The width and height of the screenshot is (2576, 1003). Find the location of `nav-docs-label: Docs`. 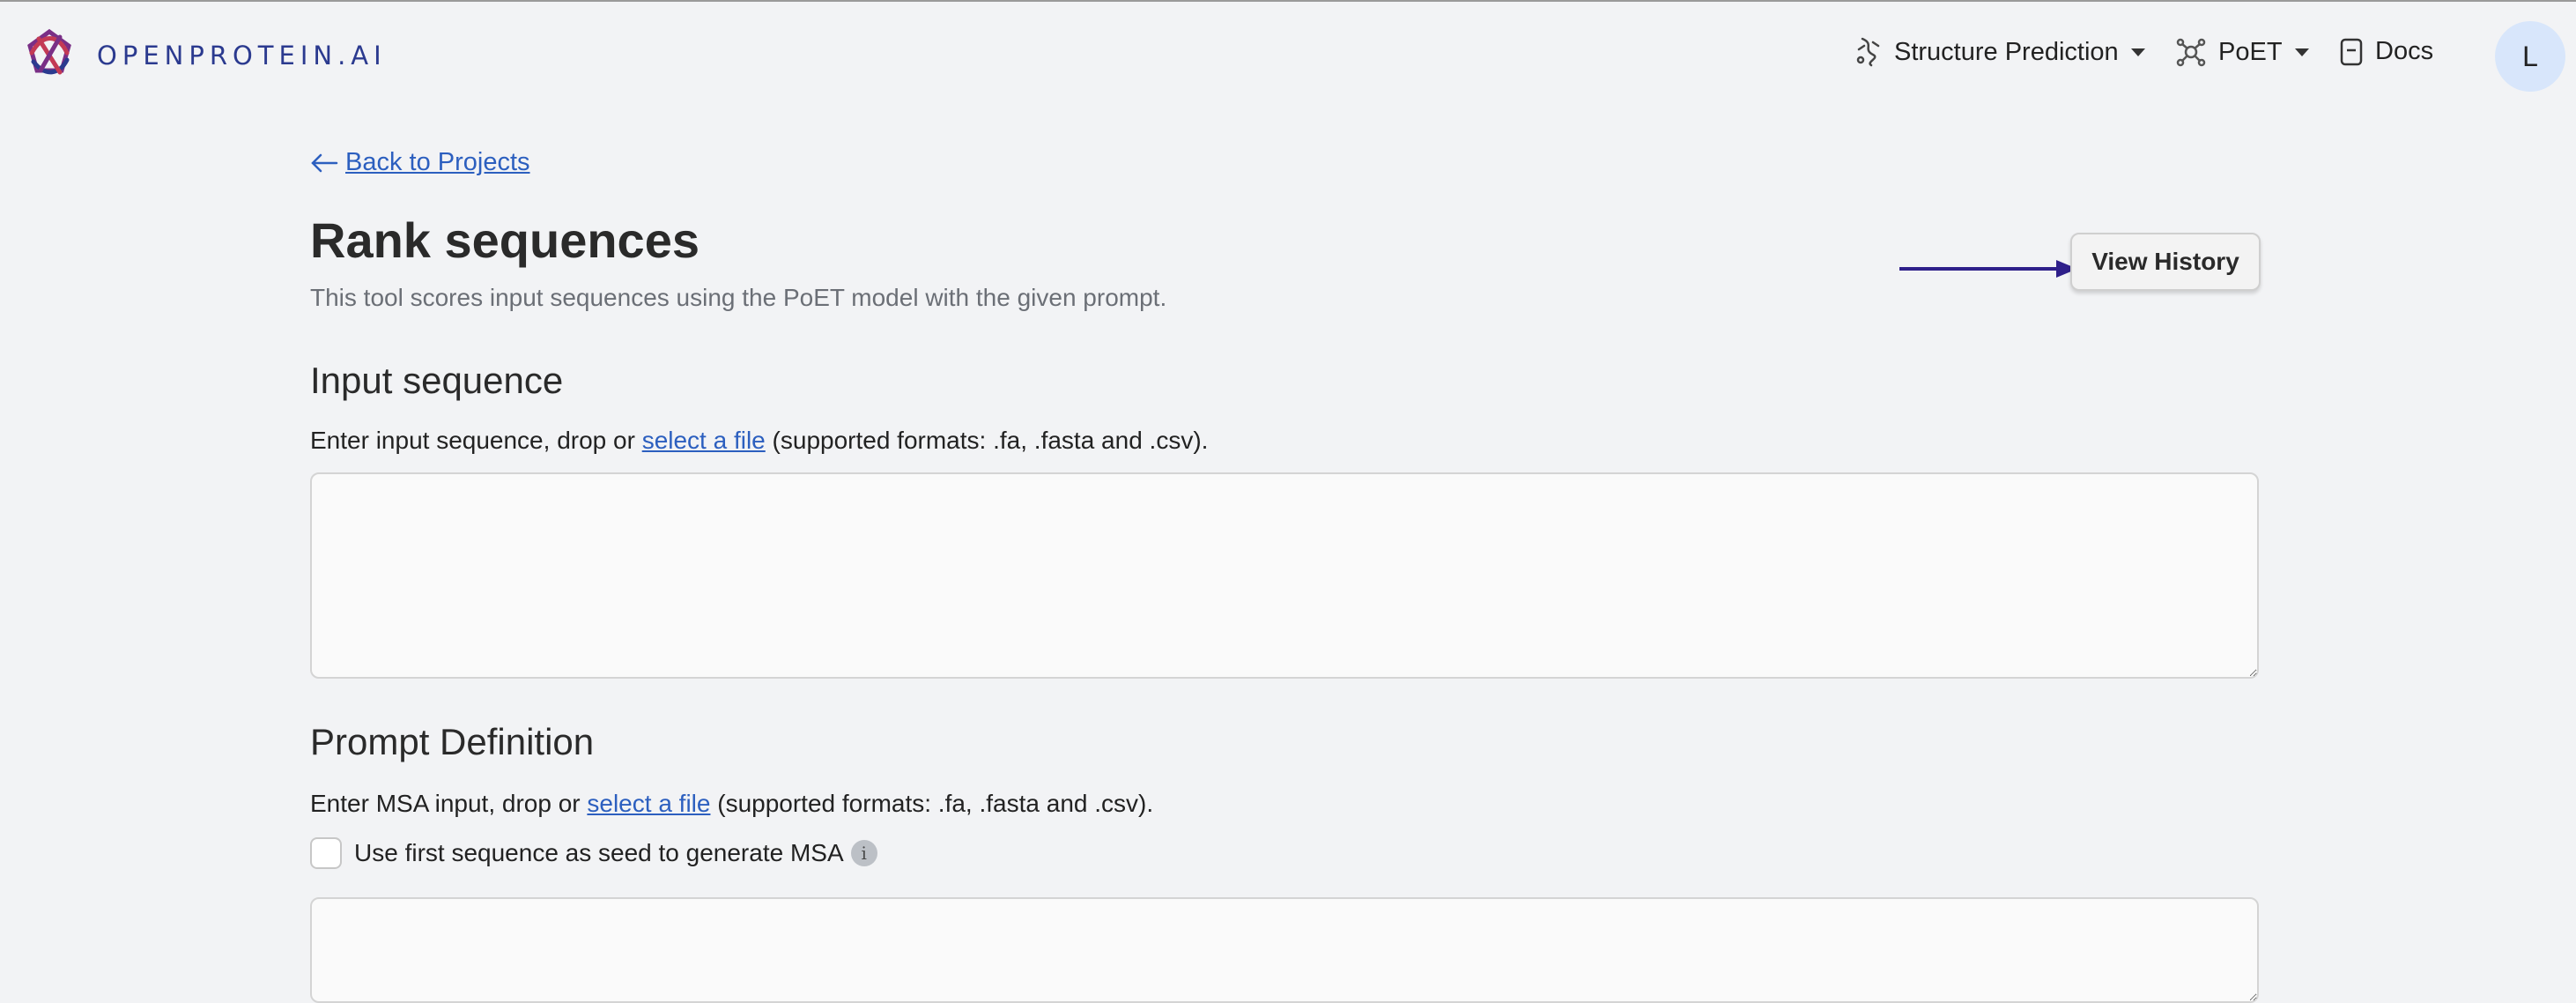

nav-docs-label: Docs is located at coordinates (2404, 51).